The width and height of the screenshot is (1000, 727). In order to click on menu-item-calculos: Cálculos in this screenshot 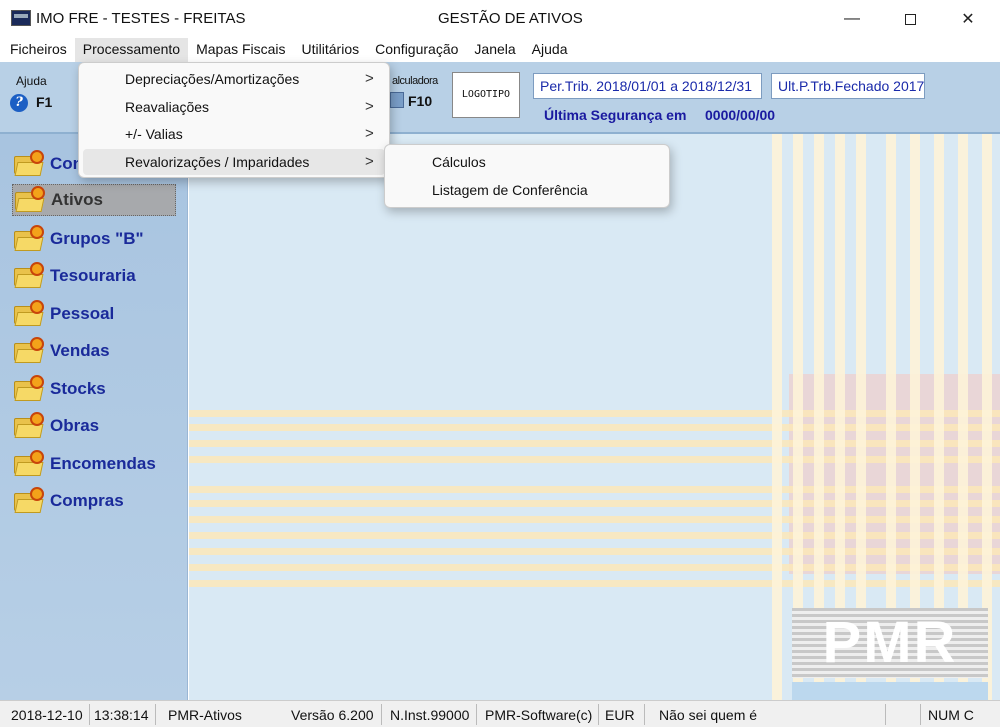, I will do `click(527, 162)`.